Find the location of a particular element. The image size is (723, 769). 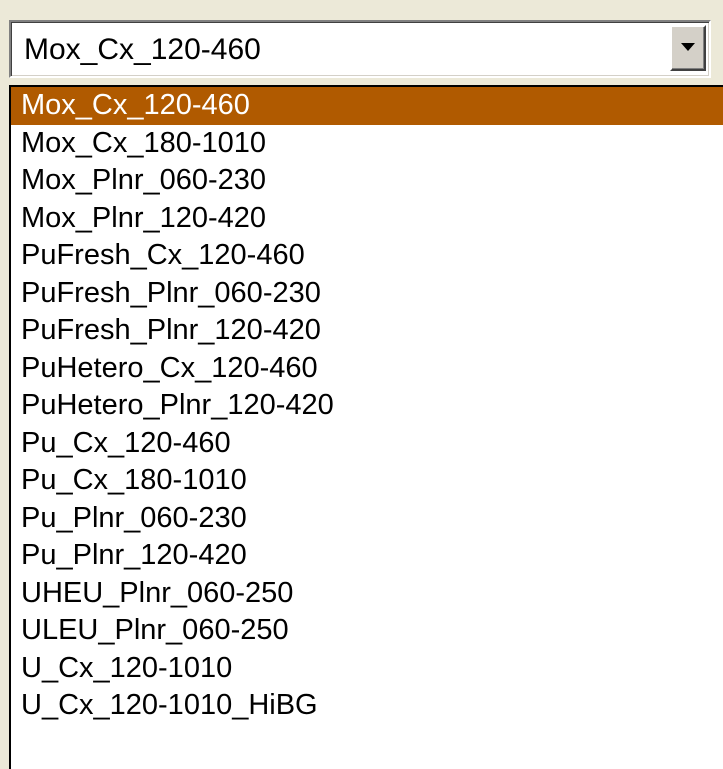

dropdown-option: Mox_Plnr_060-230 is located at coordinates (367, 181).